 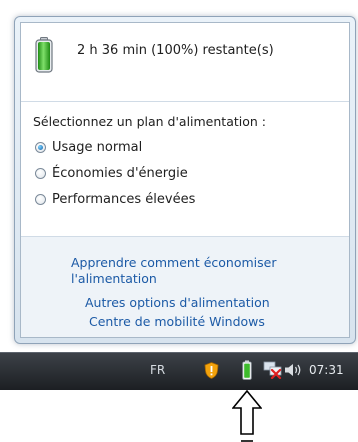 What do you see at coordinates (326, 370) in the screenshot?
I see `taskbar-clock: 07:31` at bounding box center [326, 370].